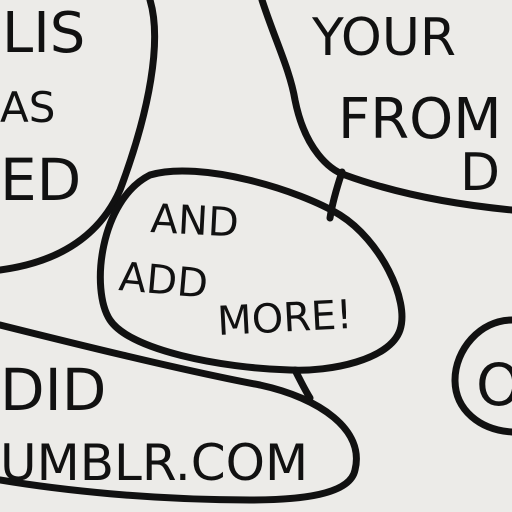  I want to click on top-left-line-1: LIS, so click(43, 33).